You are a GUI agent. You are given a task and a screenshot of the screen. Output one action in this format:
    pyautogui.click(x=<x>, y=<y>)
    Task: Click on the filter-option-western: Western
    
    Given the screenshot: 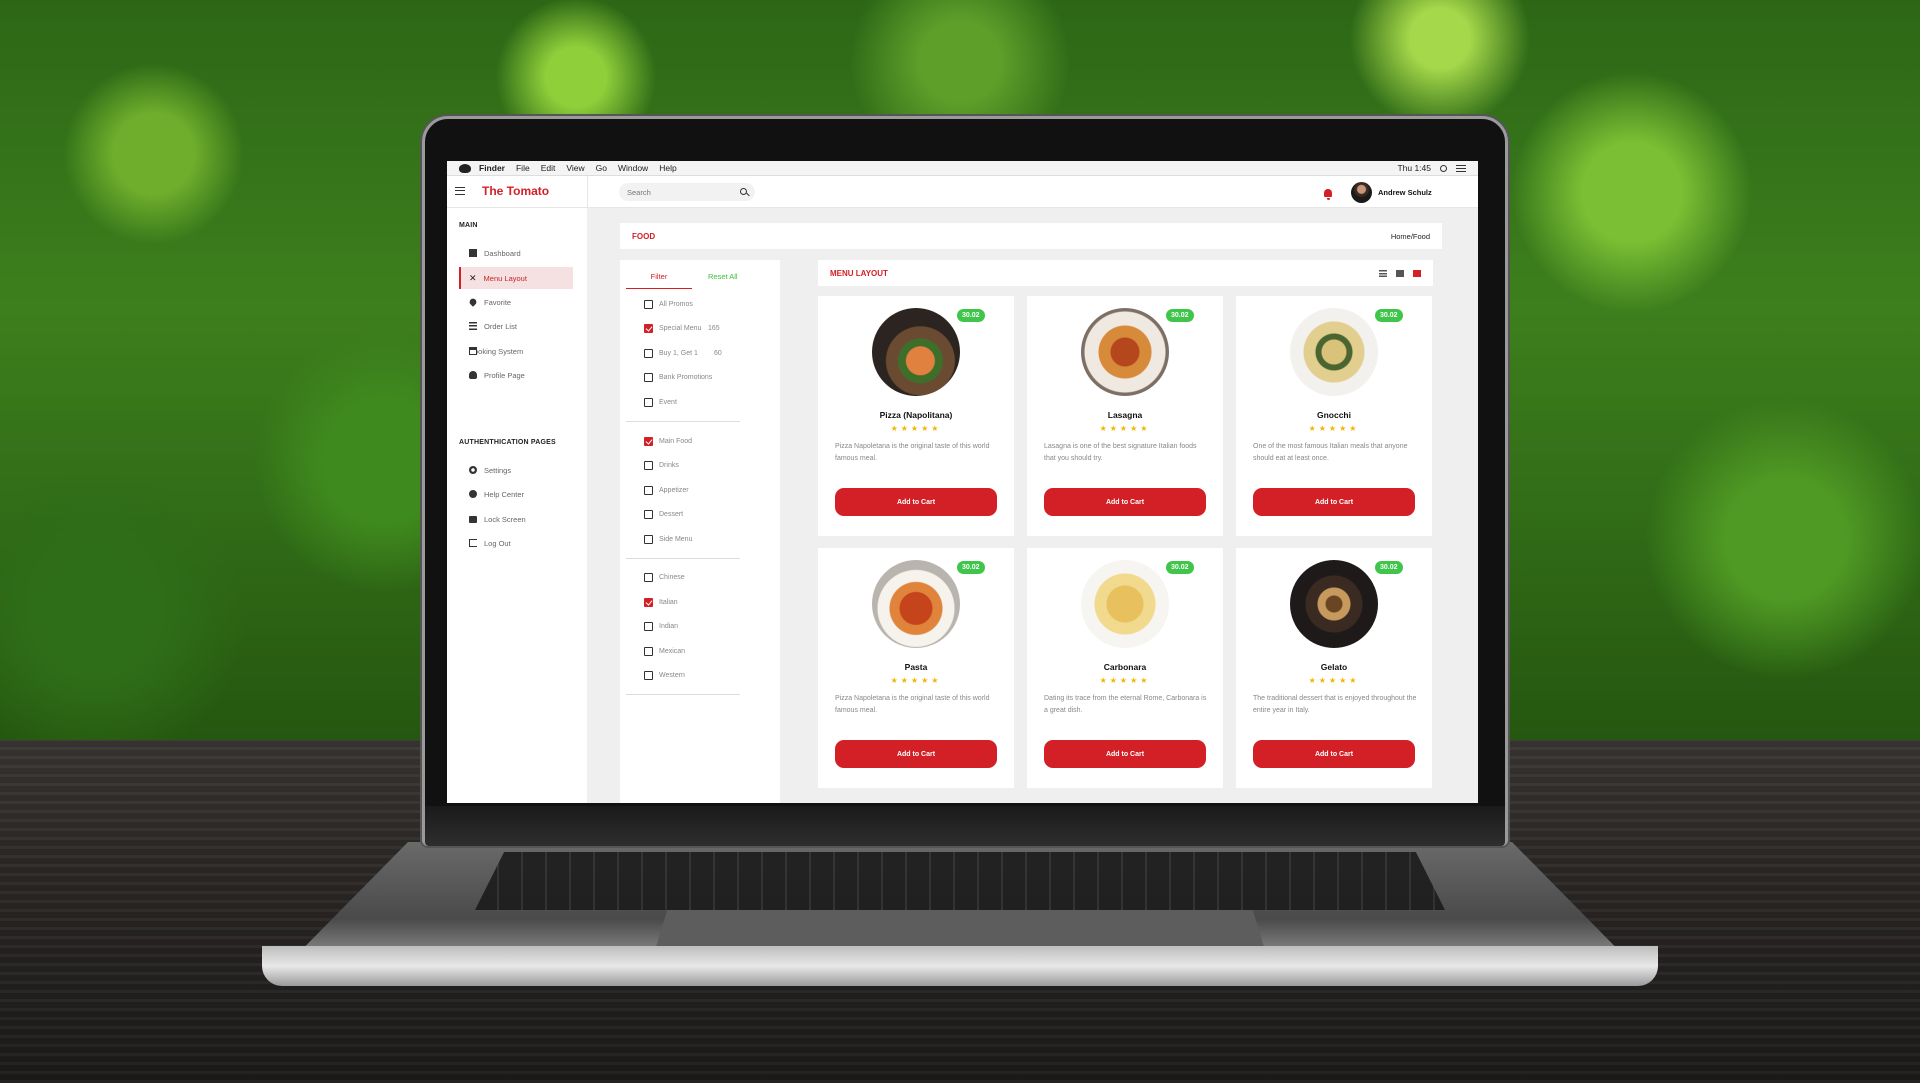 What is the action you would take?
    pyautogui.click(x=664, y=675)
    